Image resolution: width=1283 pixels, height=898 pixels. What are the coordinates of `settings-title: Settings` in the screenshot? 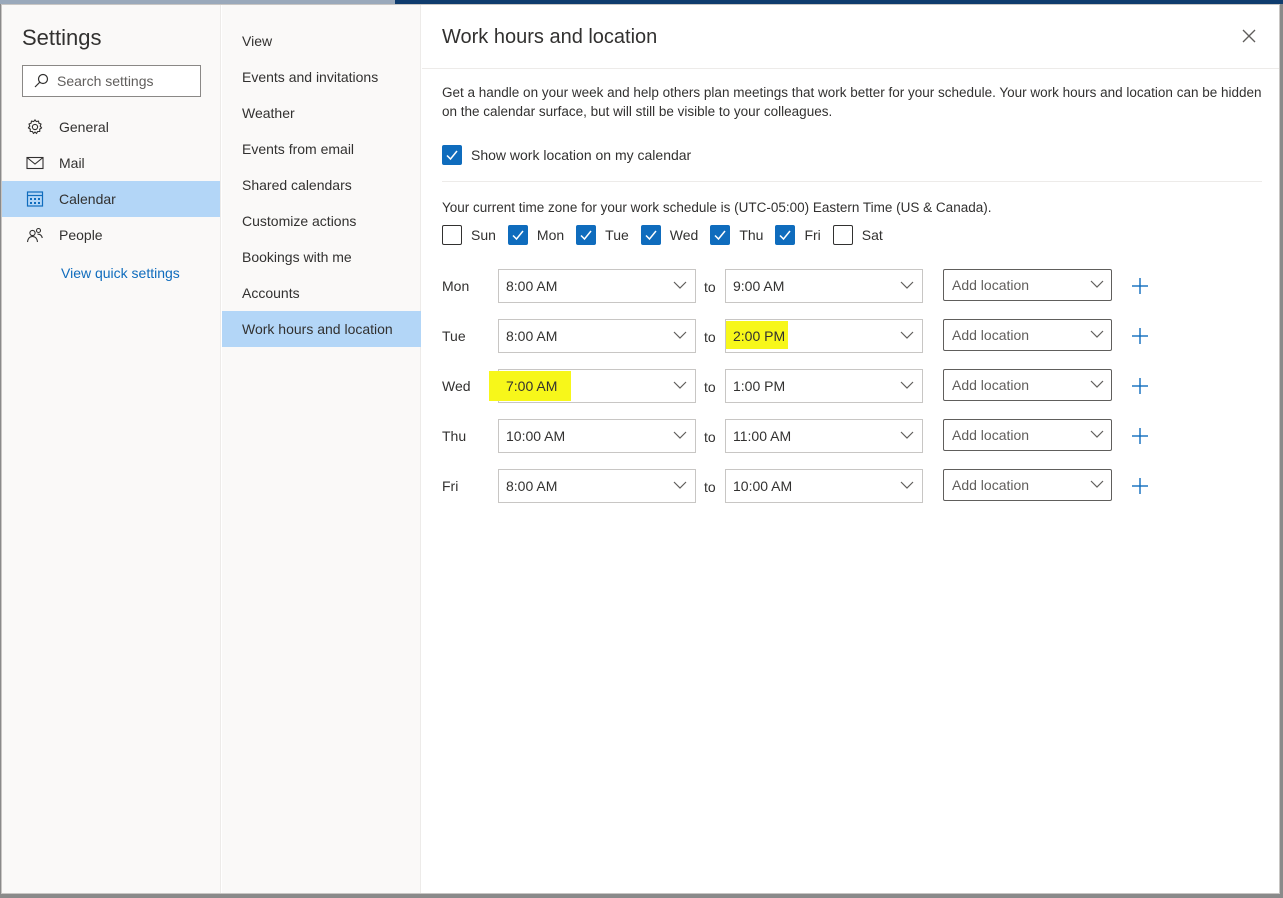 It's located at (62, 37).